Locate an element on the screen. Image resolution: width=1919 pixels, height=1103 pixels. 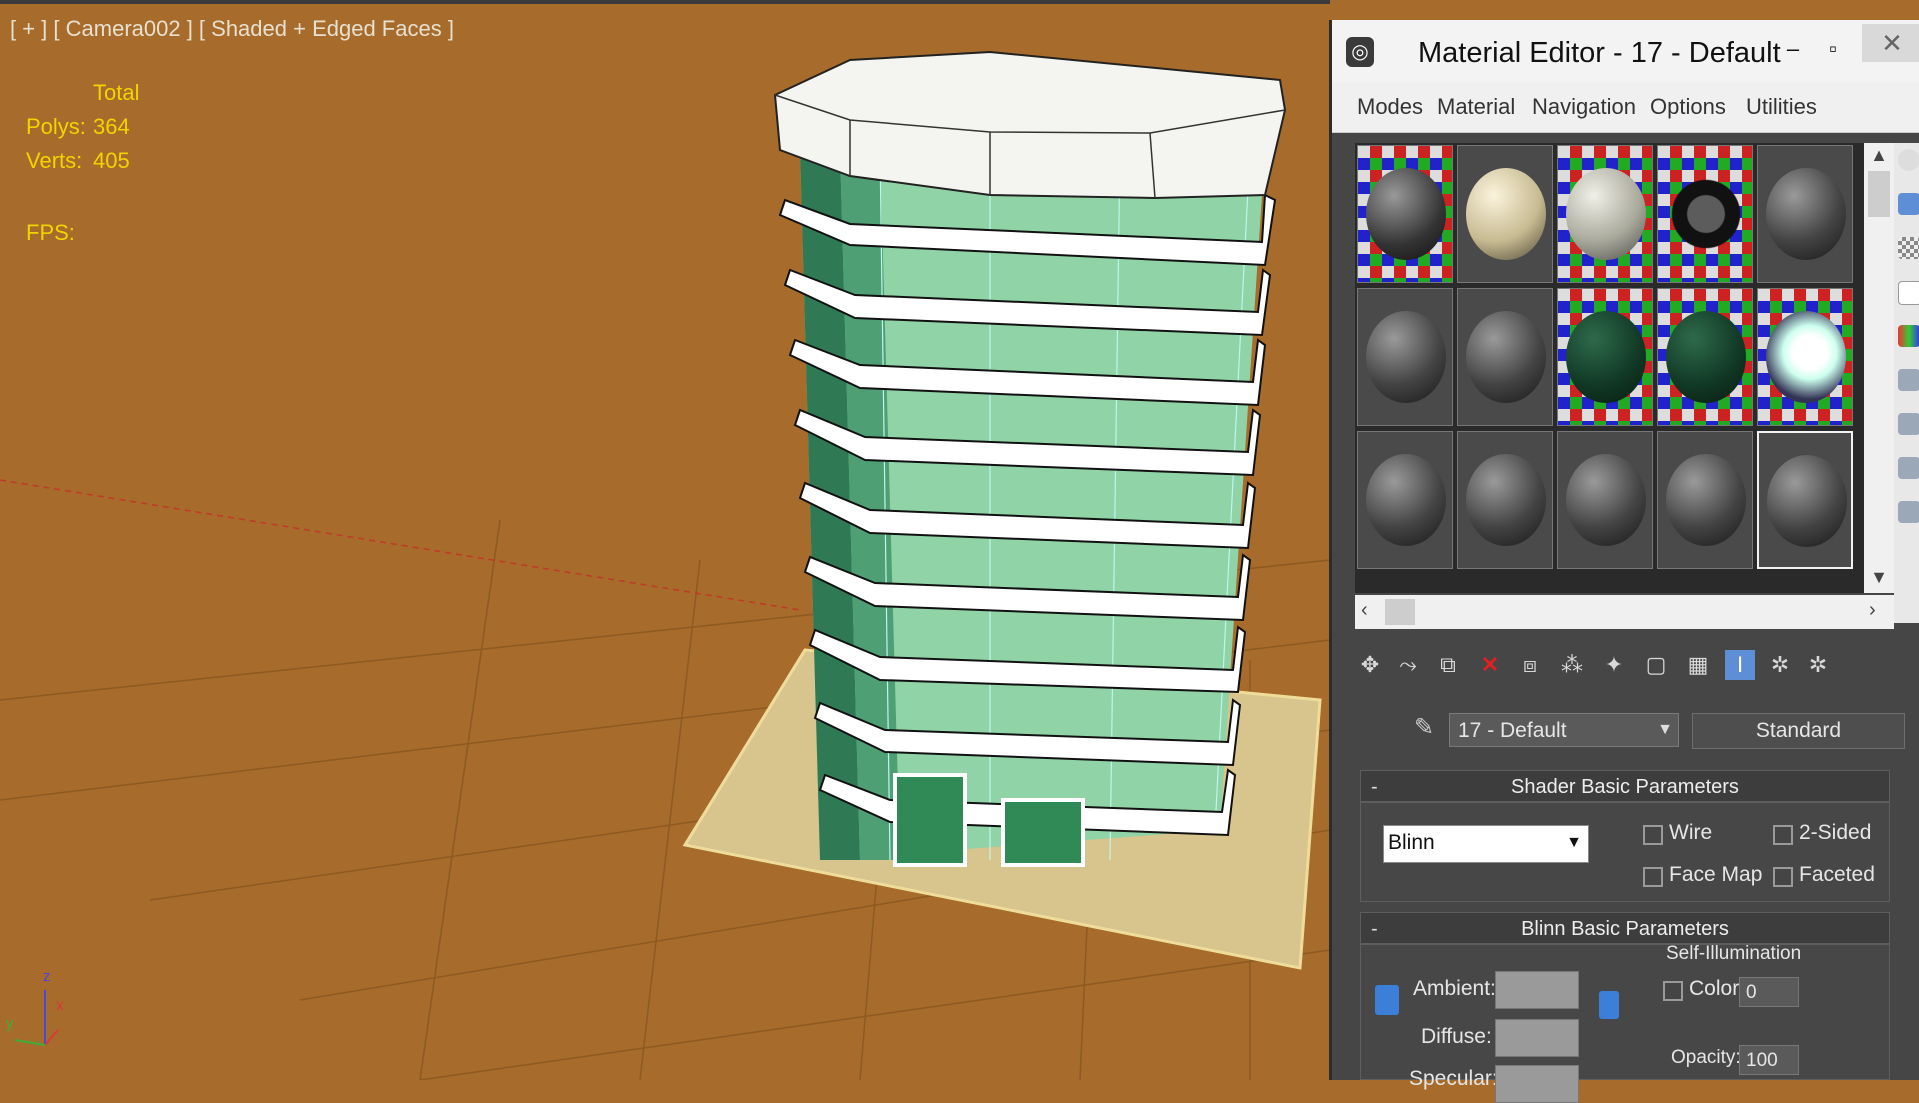
sample-slot-active is located at coordinates (1805, 500).